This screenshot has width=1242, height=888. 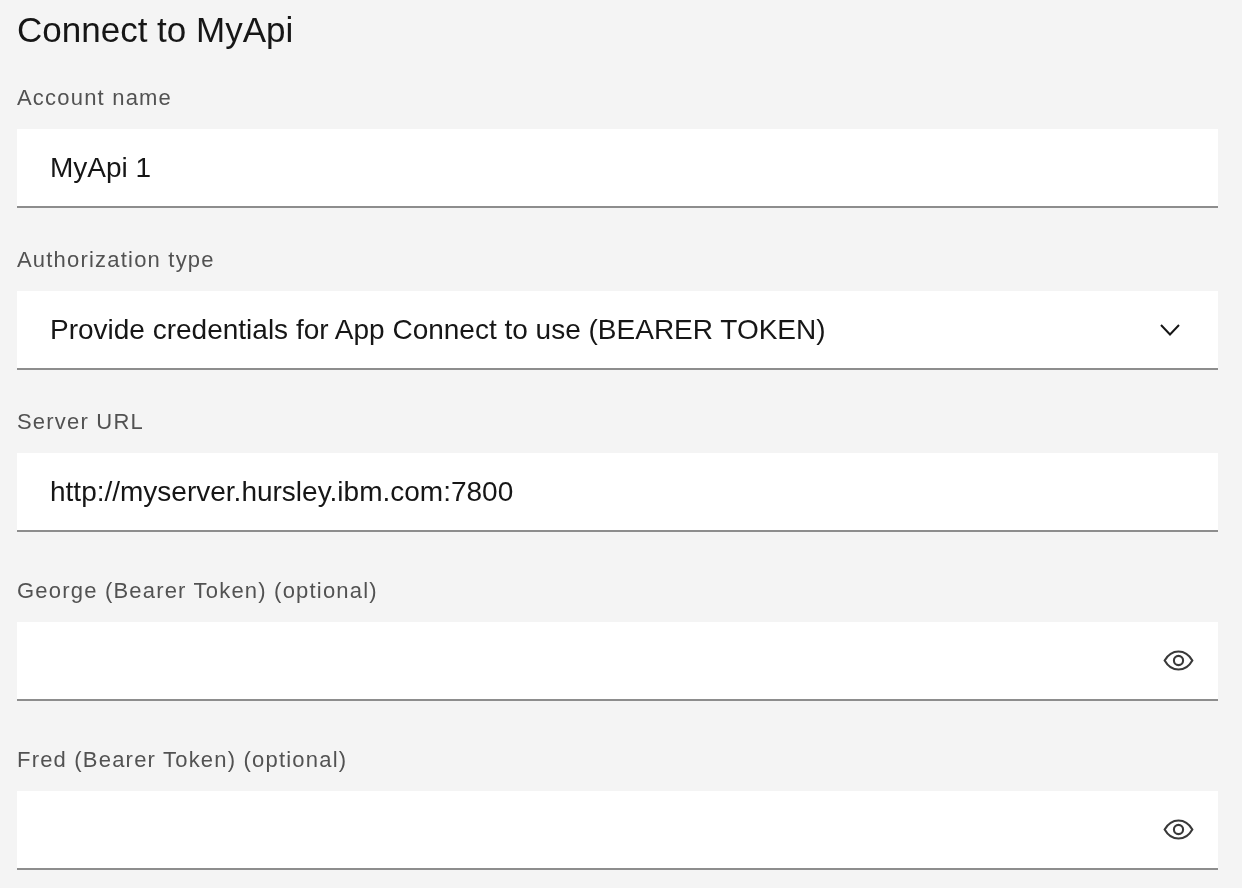 What do you see at coordinates (617, 330) in the screenshot?
I see `dropdown: Provide credentials for App Connect to use (BEARER TOKEN)` at bounding box center [617, 330].